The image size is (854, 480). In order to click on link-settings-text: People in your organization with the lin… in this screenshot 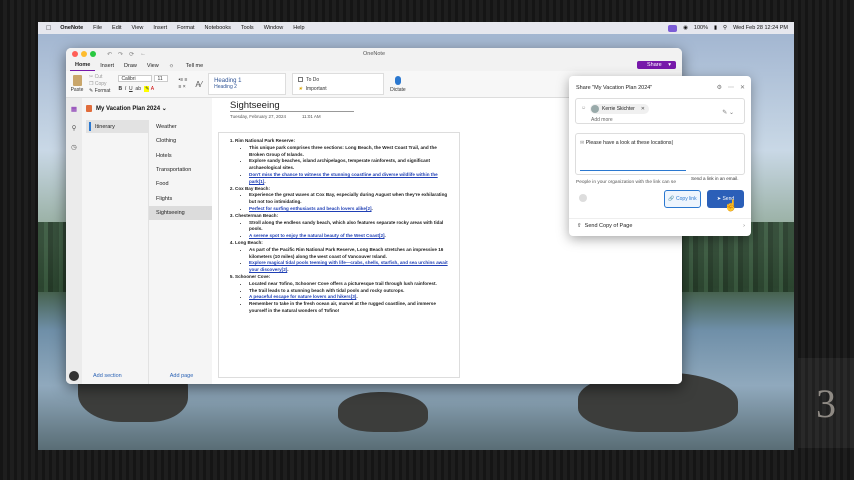, I will do `click(626, 182)`.